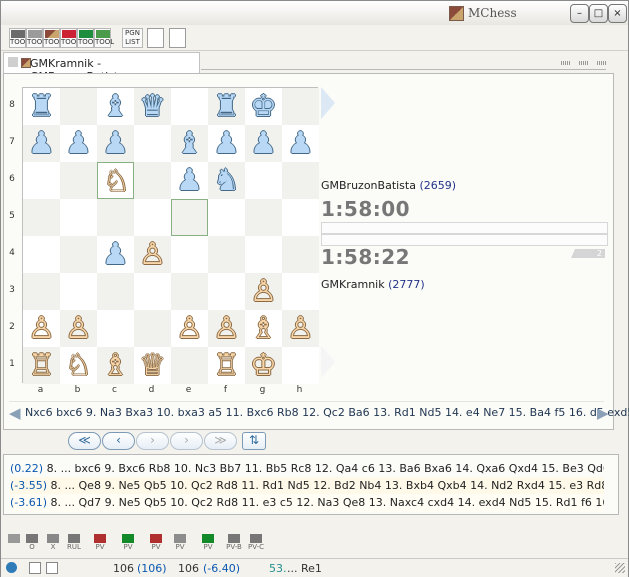 Image resolution: width=629 pixels, height=577 pixels. I want to click on next-move-button: ›, so click(152, 441).